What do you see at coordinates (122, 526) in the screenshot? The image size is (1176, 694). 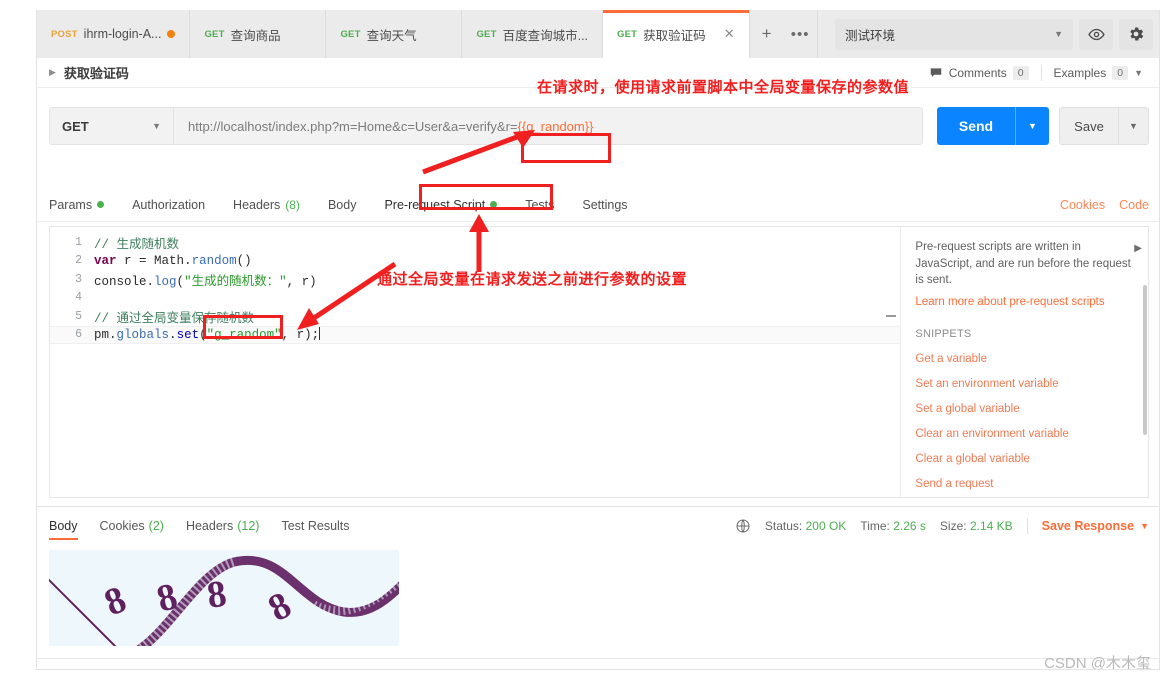 I see `response-tab-cookies-label: Cookies` at bounding box center [122, 526].